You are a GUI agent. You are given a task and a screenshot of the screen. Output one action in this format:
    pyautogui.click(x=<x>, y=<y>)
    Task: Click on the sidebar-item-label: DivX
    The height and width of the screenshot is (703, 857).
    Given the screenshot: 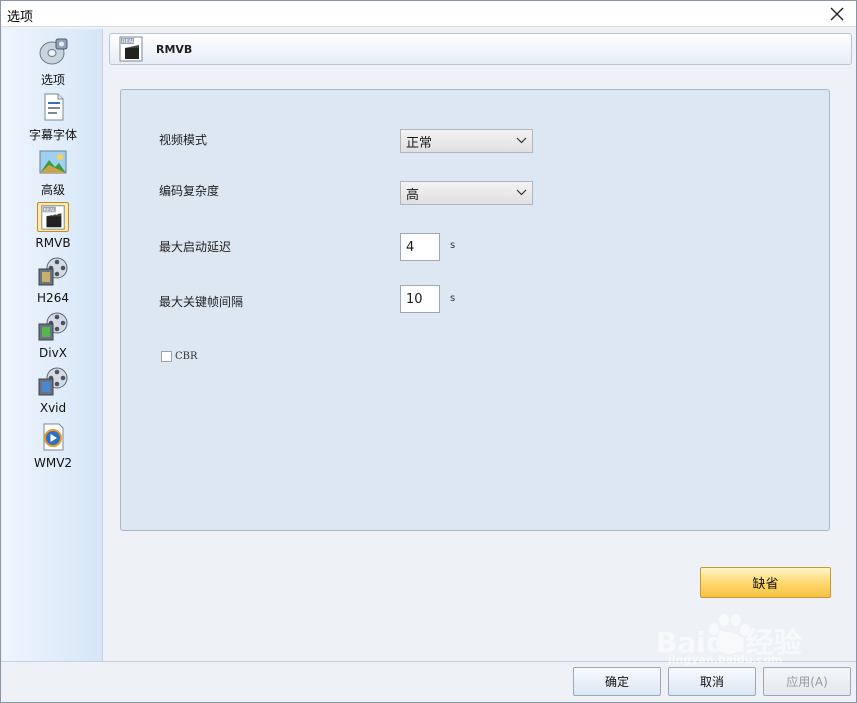 What is the action you would take?
    pyautogui.click(x=53, y=353)
    